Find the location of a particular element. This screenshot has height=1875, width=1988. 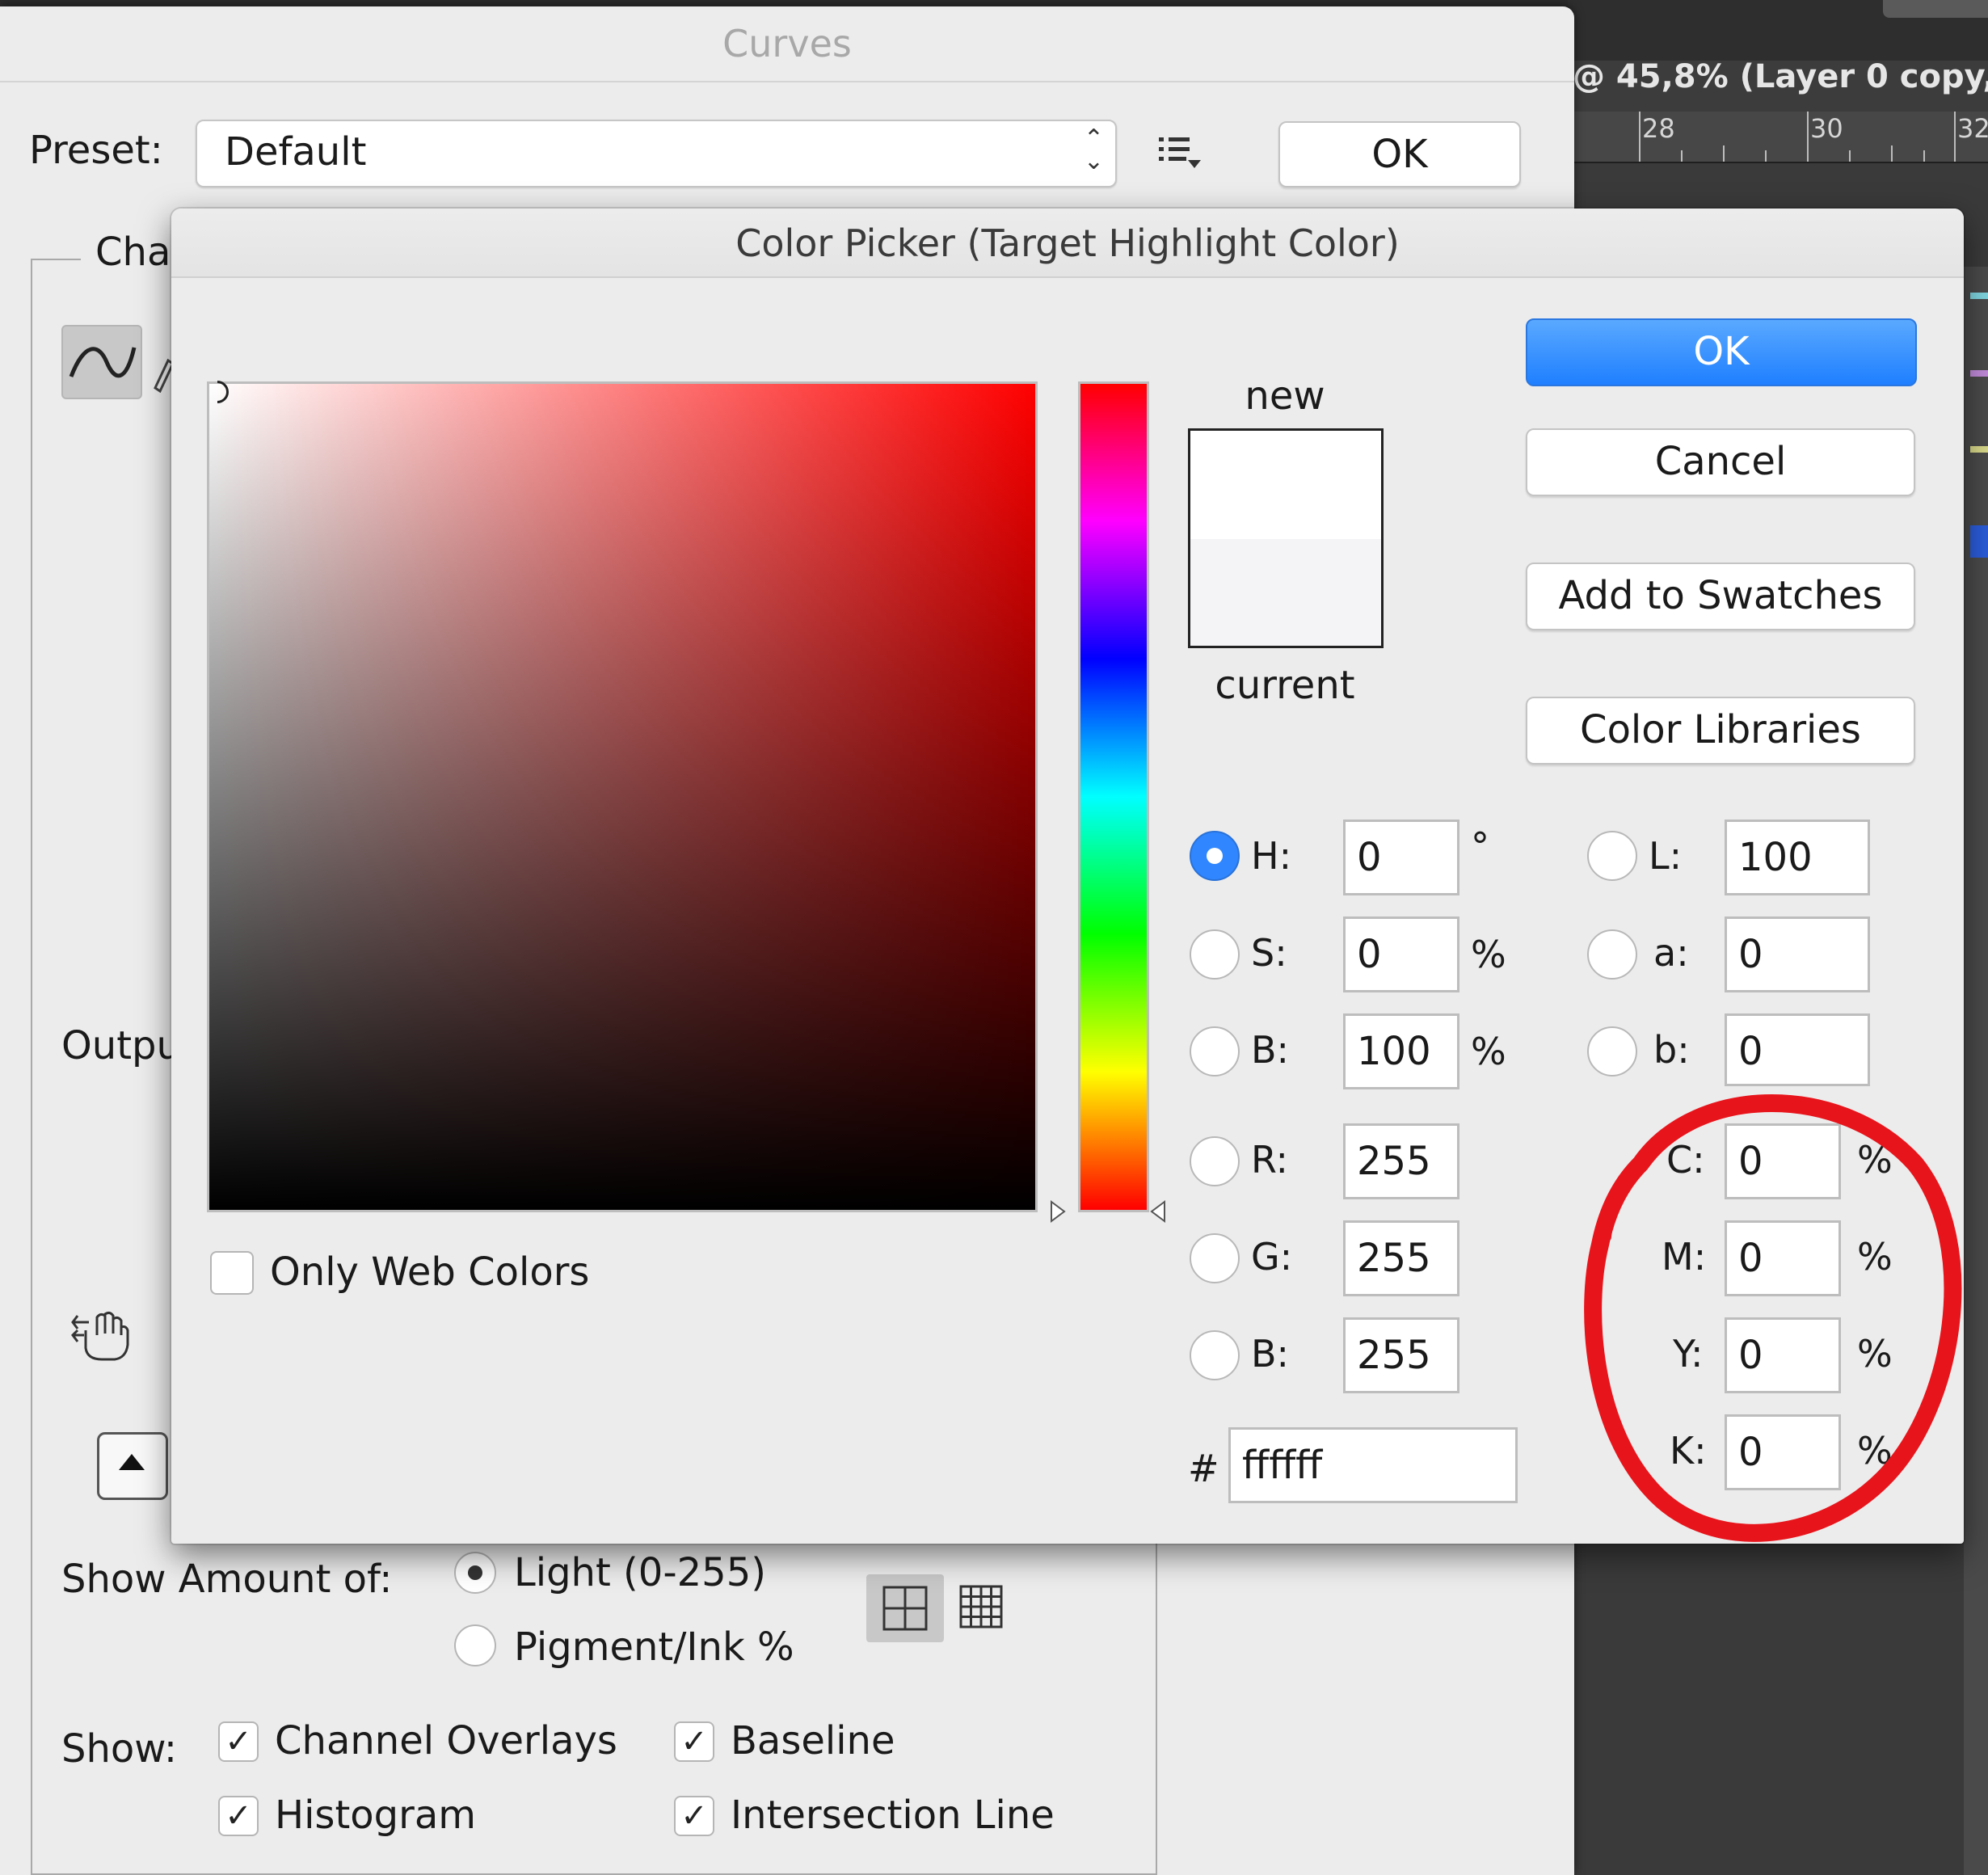

lightness-label: L: is located at coordinates (1666, 856).